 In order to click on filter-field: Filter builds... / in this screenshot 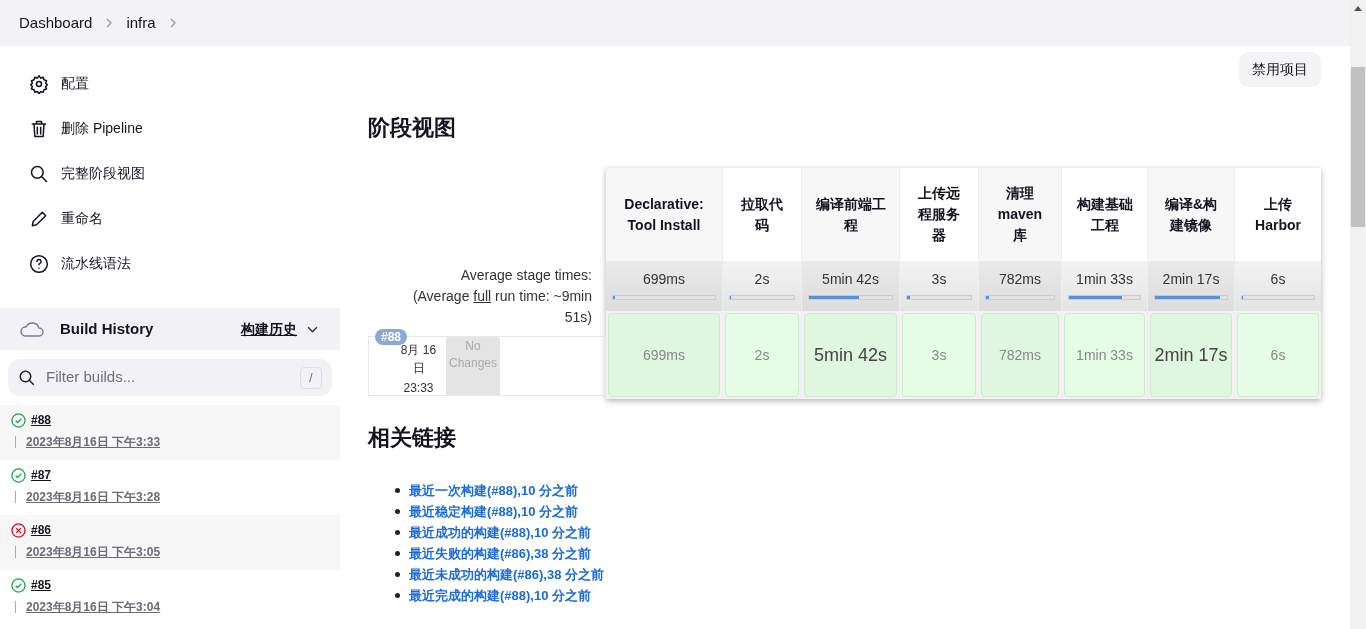, I will do `click(170, 377)`.